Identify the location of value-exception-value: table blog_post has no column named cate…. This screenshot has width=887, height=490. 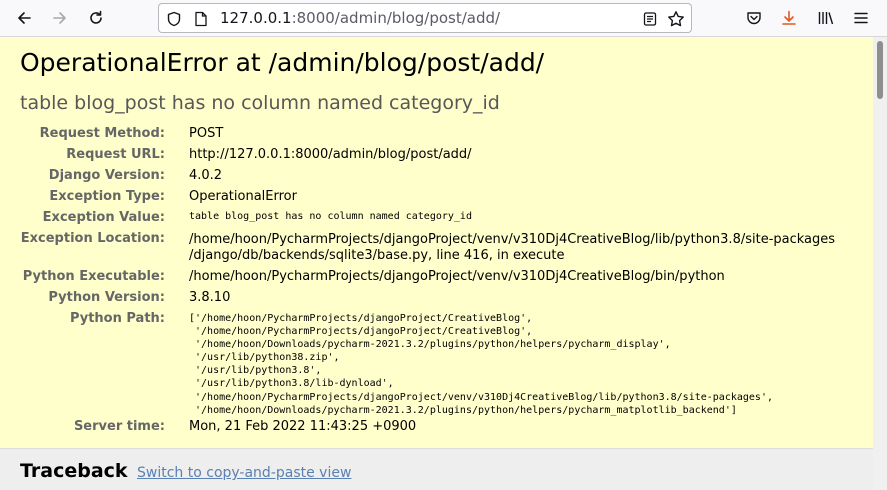
(330, 216).